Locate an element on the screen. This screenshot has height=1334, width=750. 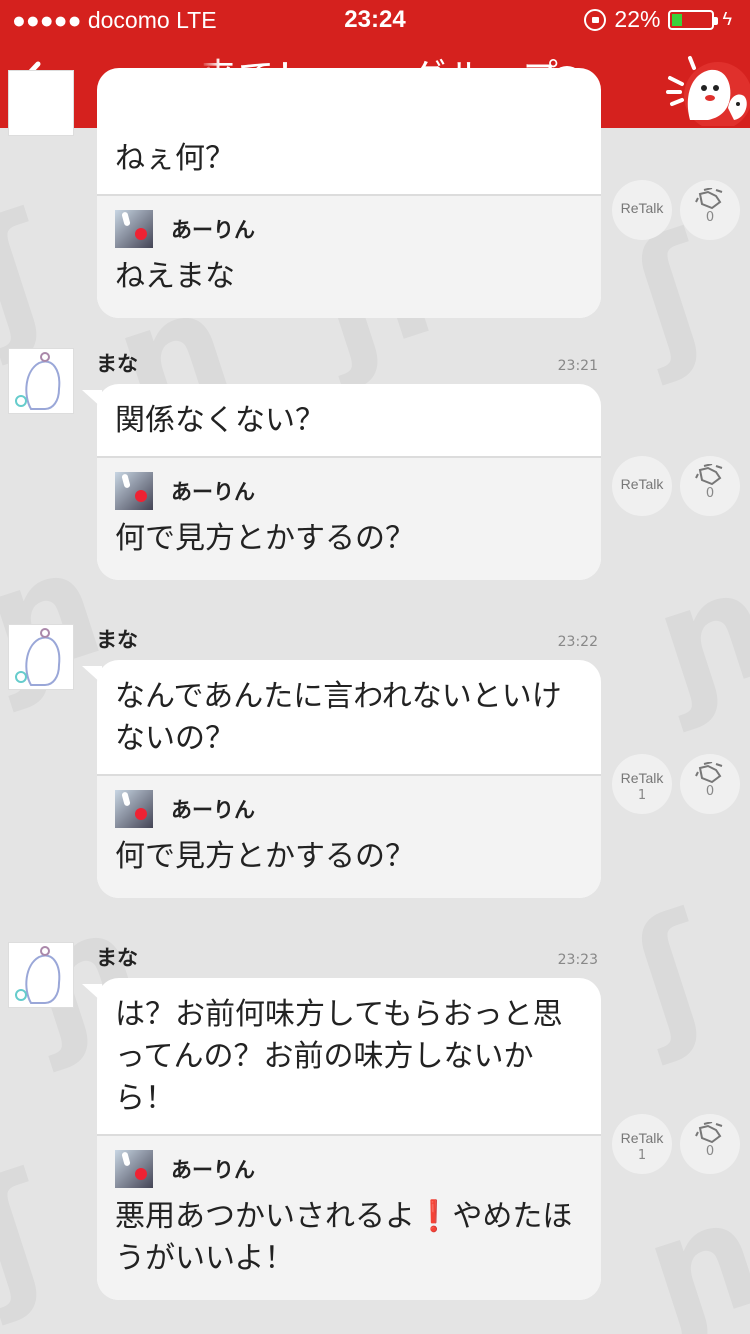
message-bubble: なんであんたに言われないといけないの？ あーりん 何で見方とかするの？ is located at coordinates (349, 779).